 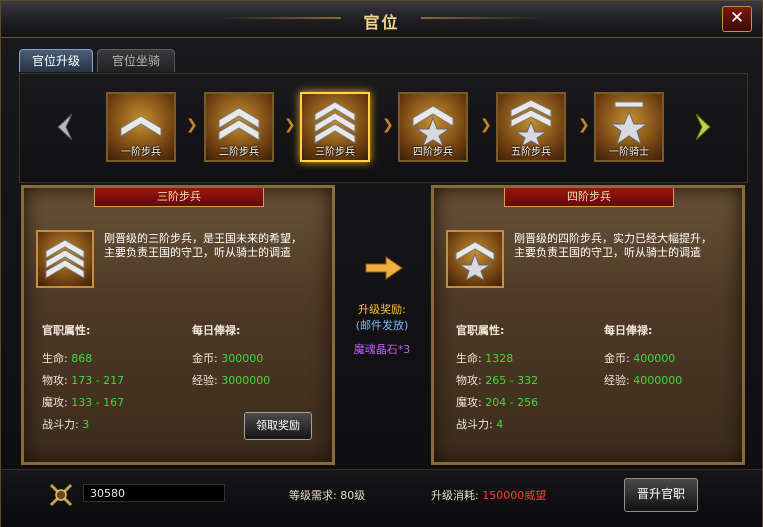 I want to click on exp-value: 4000000, so click(x=658, y=380).